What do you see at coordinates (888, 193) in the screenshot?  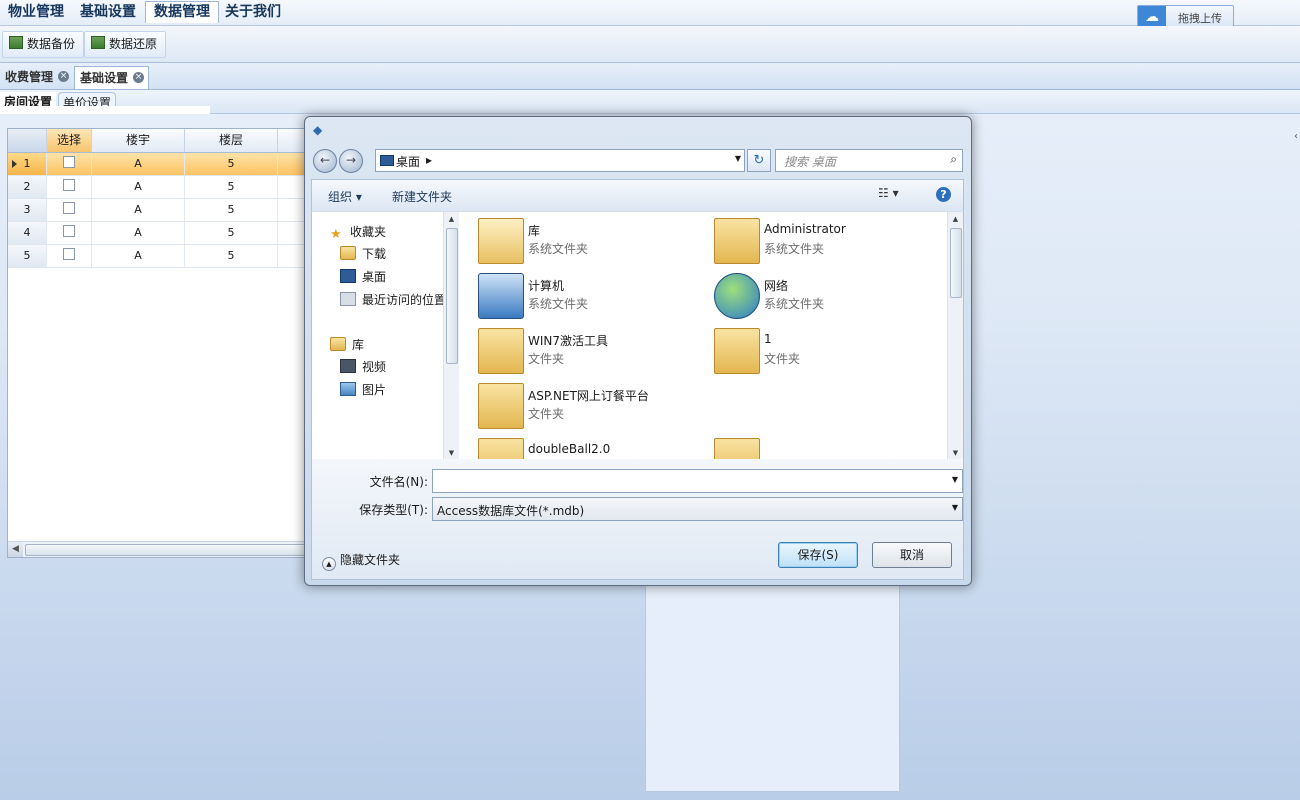 I see `view-options-icon: ☷ ▾` at bounding box center [888, 193].